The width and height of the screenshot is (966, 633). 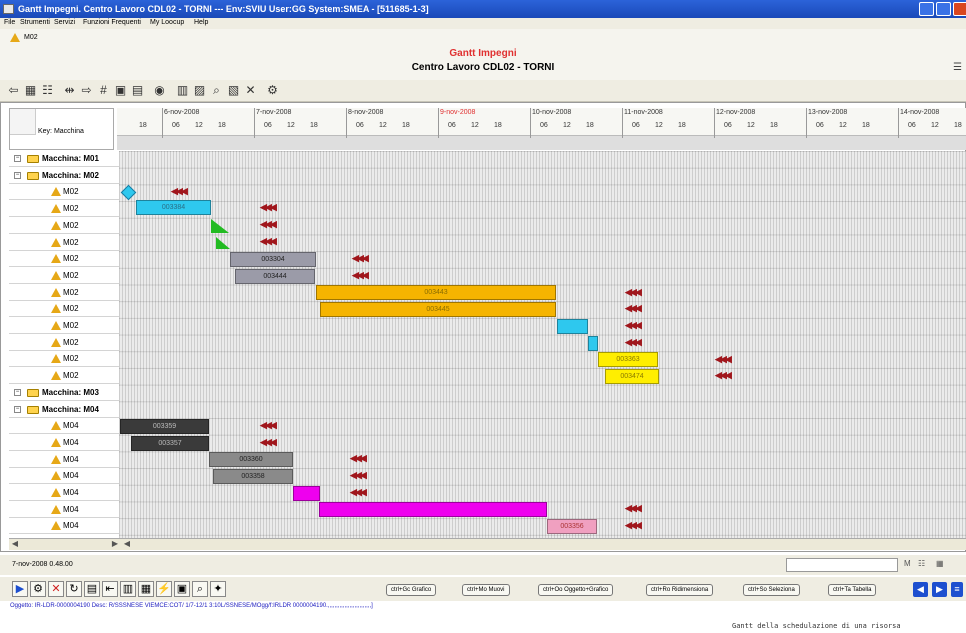 I want to click on menu-icon: ≡, so click(x=957, y=589).